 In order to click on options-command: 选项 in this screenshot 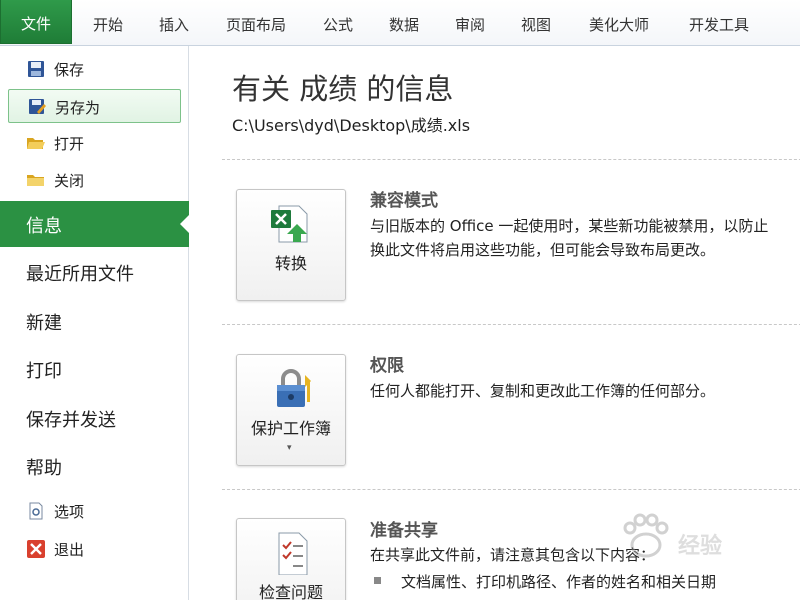, I will do `click(94, 511)`.